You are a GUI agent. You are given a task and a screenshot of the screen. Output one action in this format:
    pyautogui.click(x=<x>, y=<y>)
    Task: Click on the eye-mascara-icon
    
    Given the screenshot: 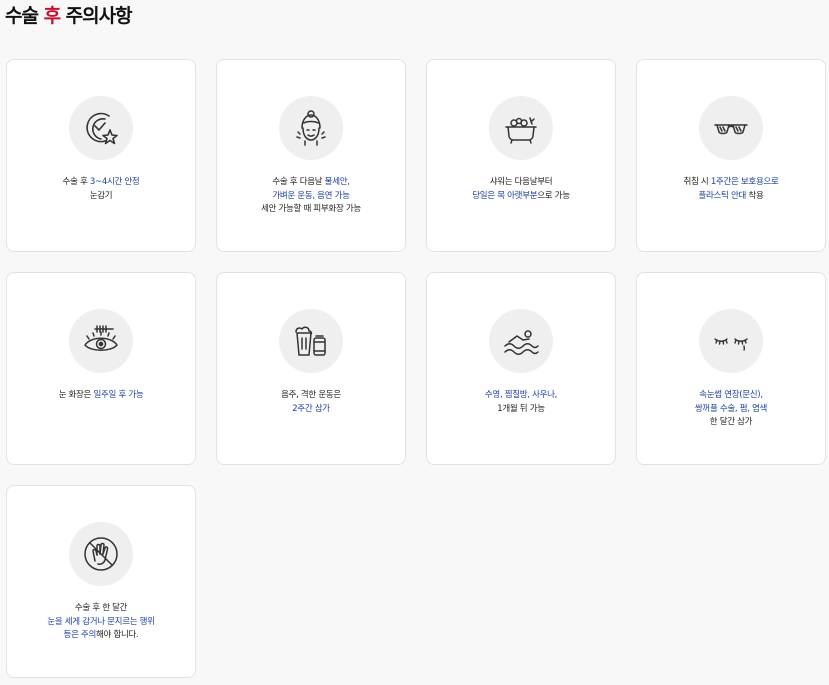 What is the action you would take?
    pyautogui.click(x=101, y=341)
    